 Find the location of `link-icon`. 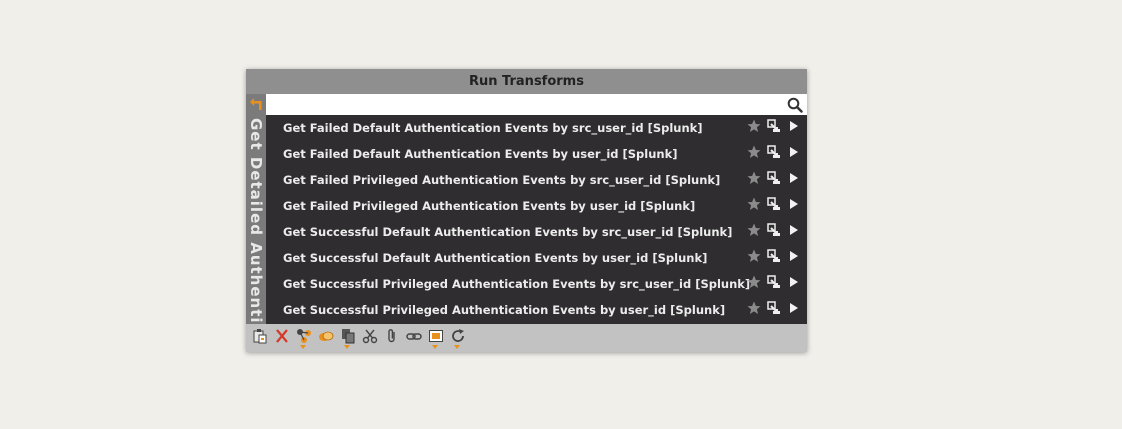

link-icon is located at coordinates (413, 336).